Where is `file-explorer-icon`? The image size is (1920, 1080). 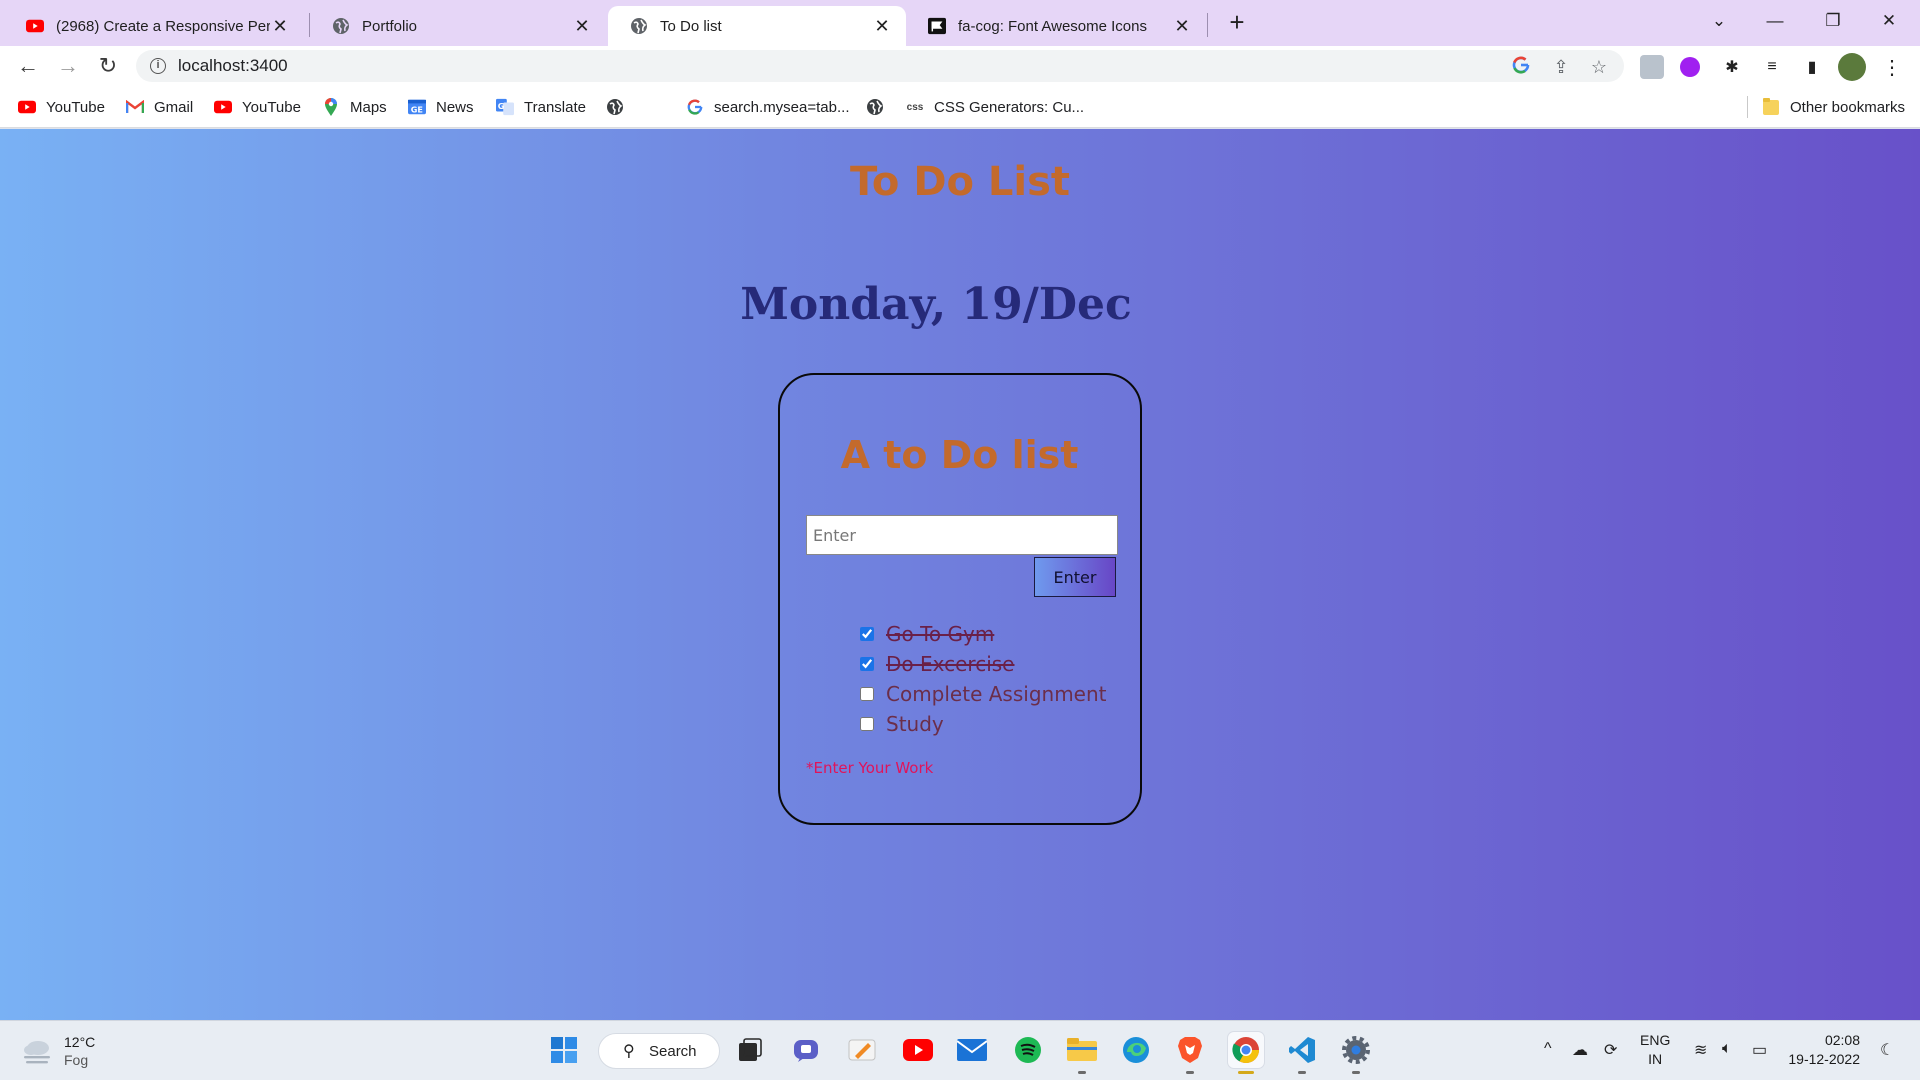 file-explorer-icon is located at coordinates (1082, 1053).